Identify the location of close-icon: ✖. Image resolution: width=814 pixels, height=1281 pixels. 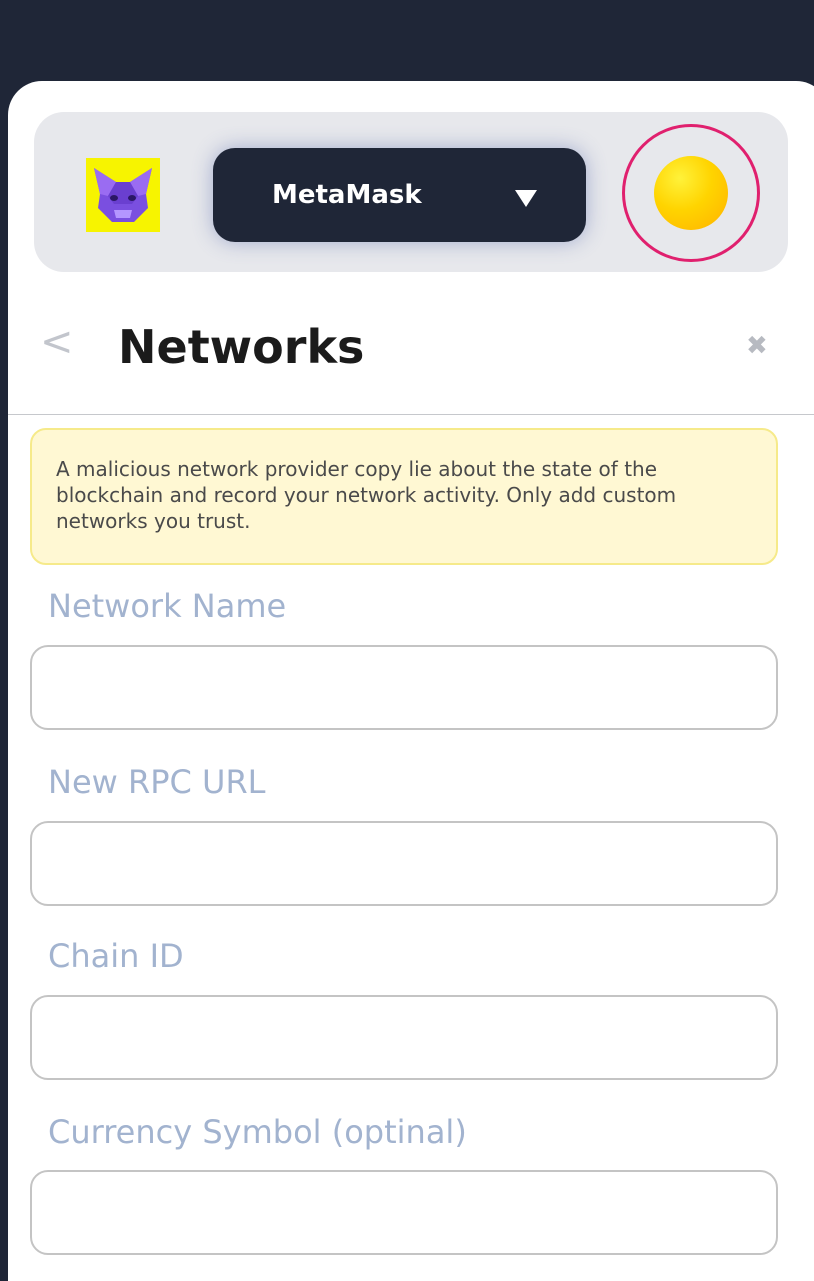
(757, 346).